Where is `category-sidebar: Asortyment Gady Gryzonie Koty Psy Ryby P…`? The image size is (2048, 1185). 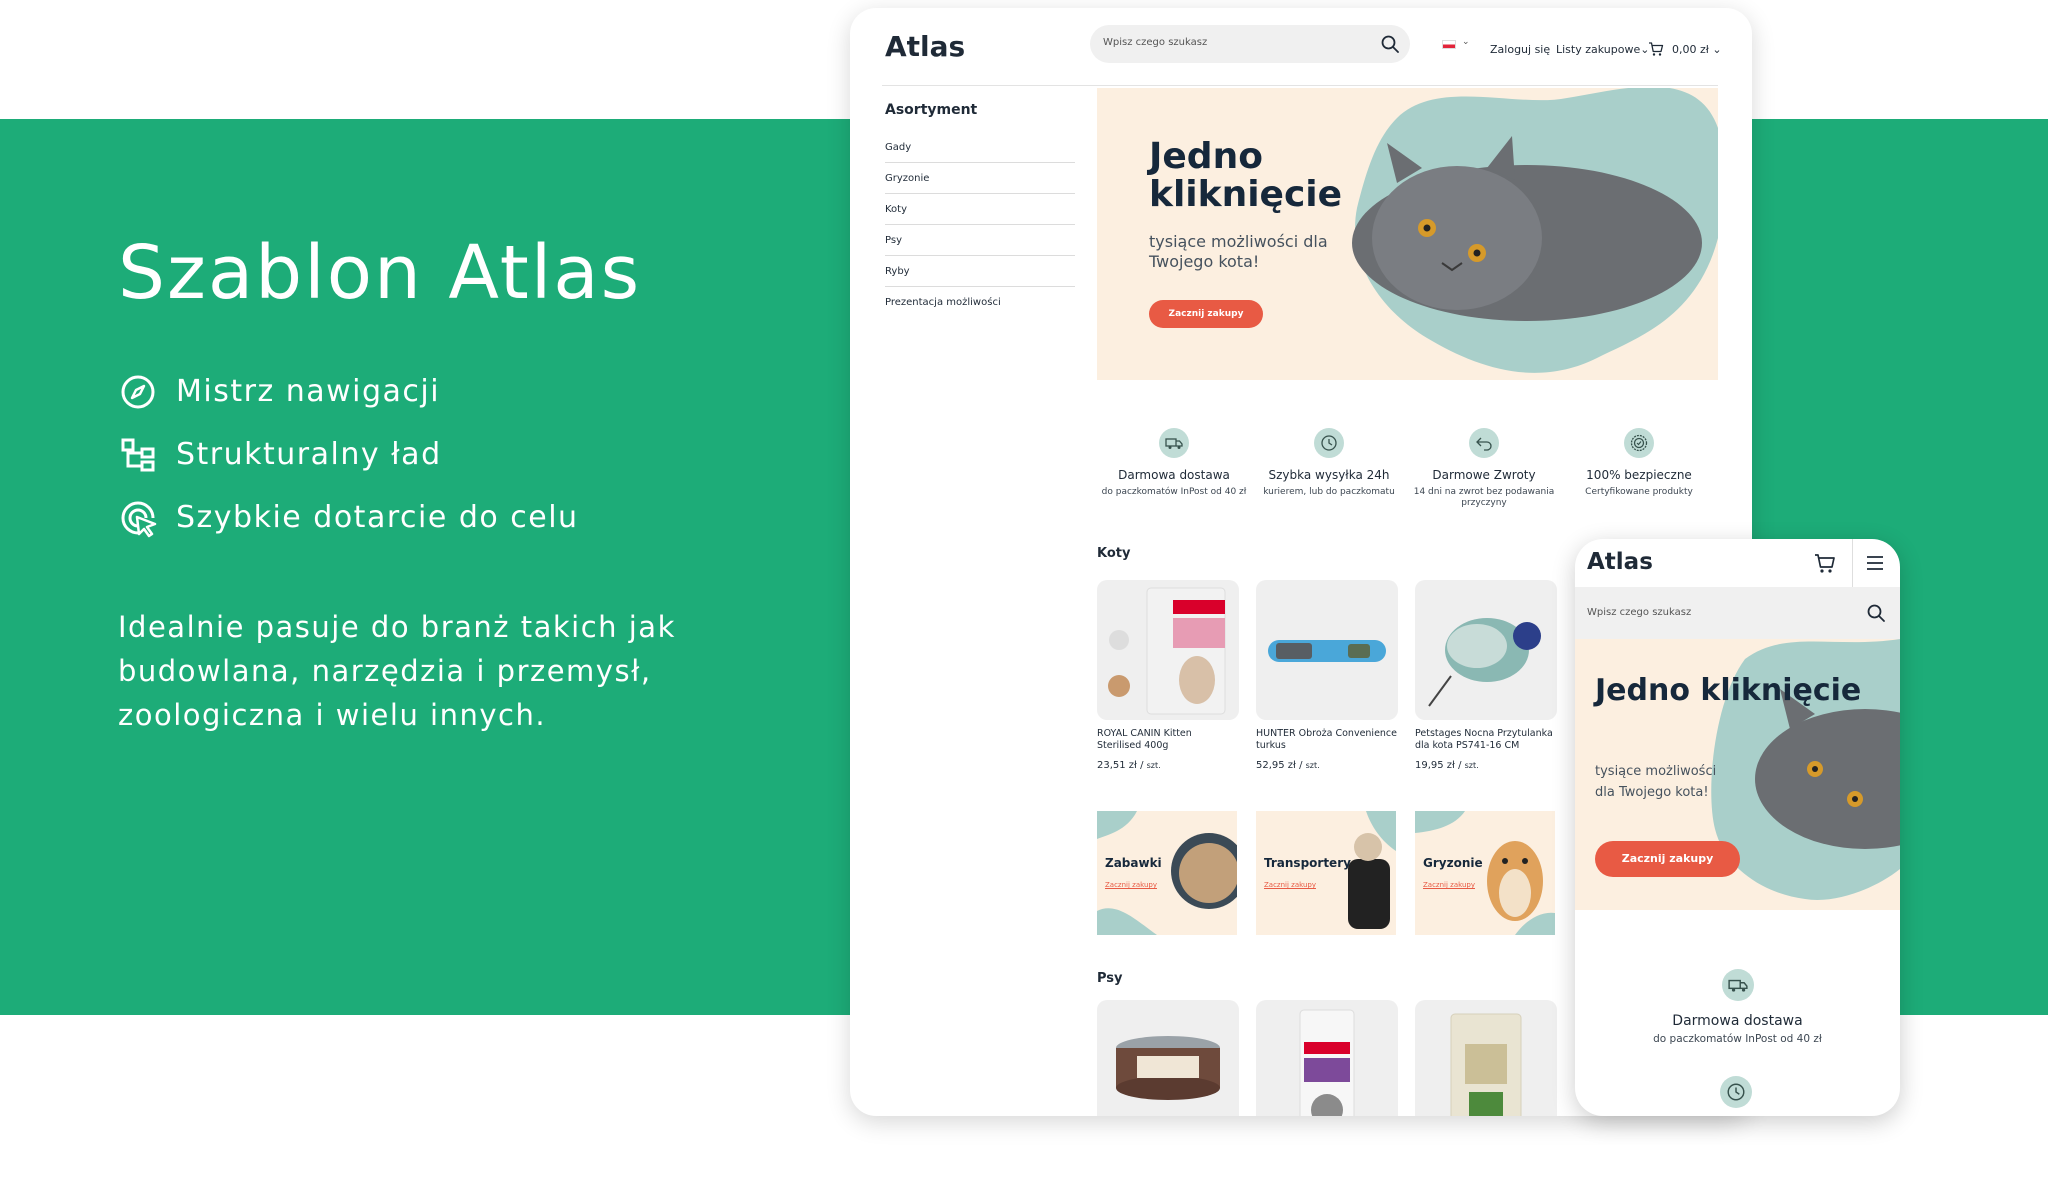 category-sidebar: Asortyment Gady Gryzonie Koty Psy Ryby P… is located at coordinates (980, 207).